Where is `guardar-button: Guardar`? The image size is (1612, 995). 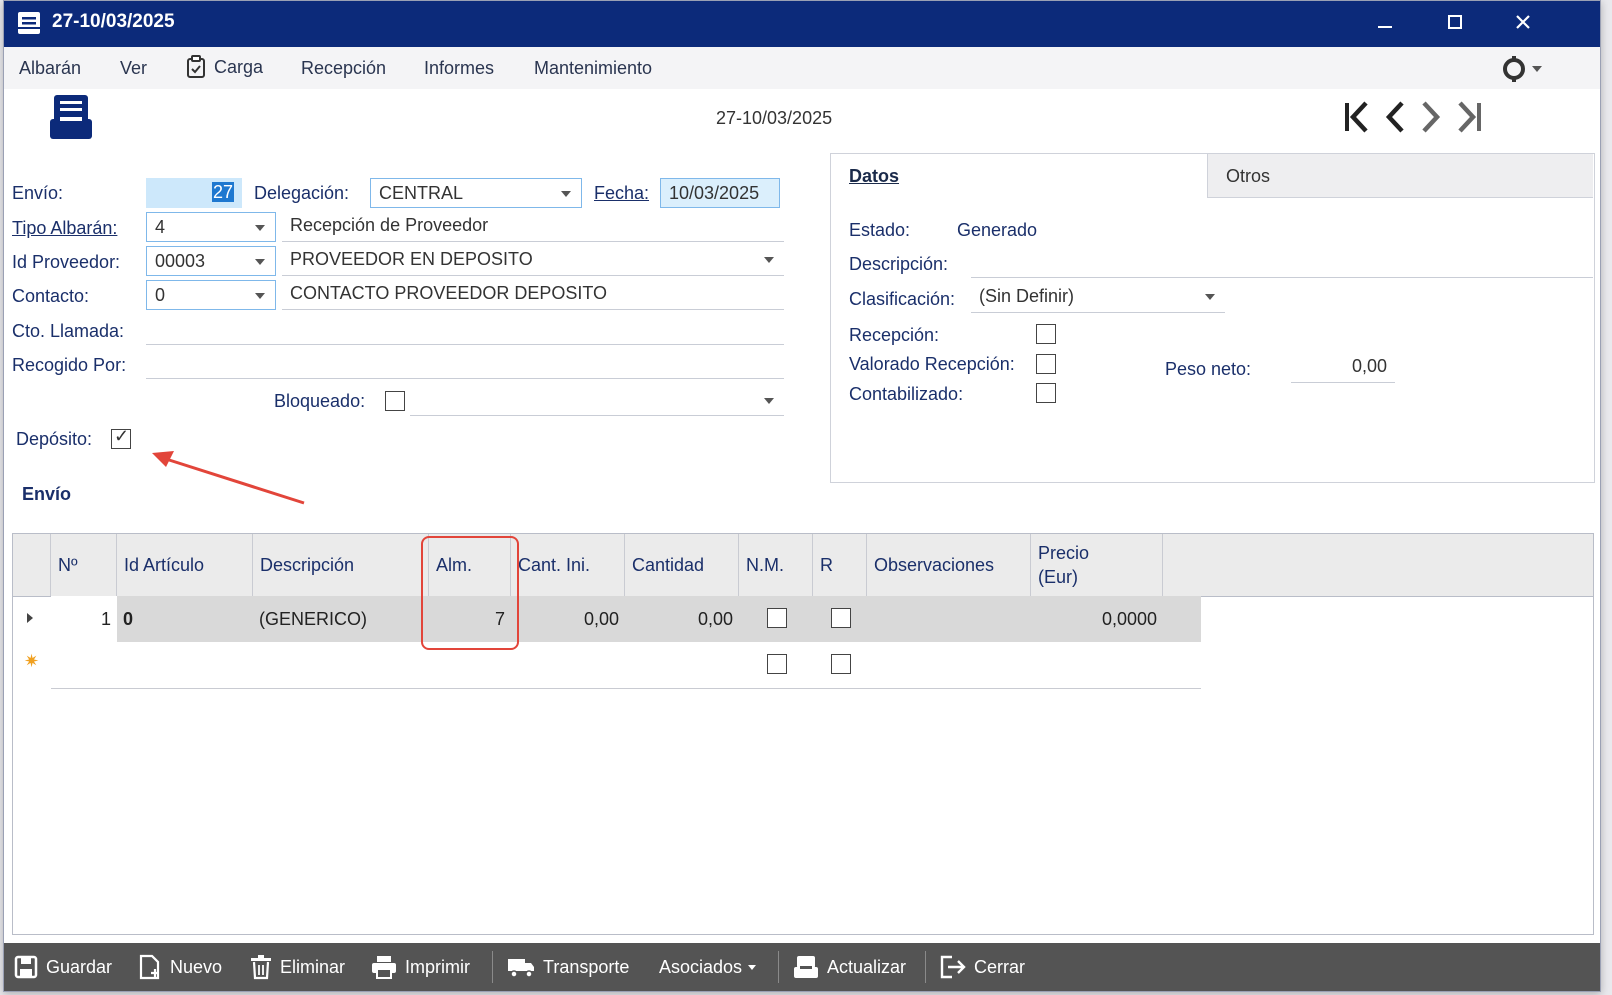 guardar-button: Guardar is located at coordinates (63, 967).